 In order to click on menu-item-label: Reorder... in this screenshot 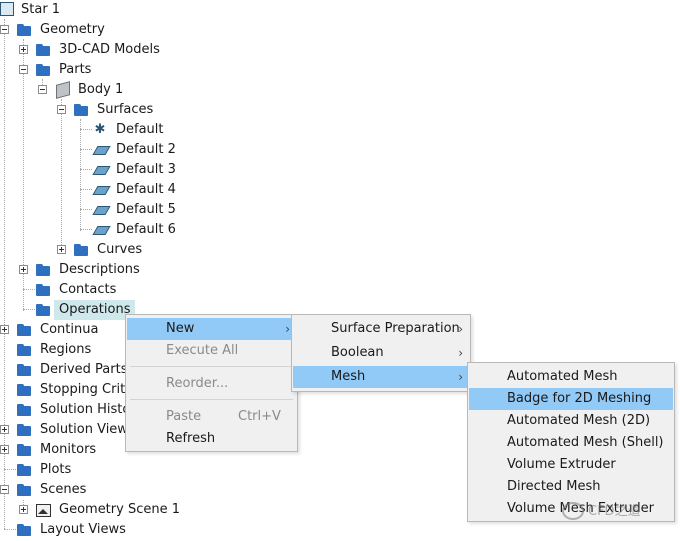, I will do `click(197, 383)`.